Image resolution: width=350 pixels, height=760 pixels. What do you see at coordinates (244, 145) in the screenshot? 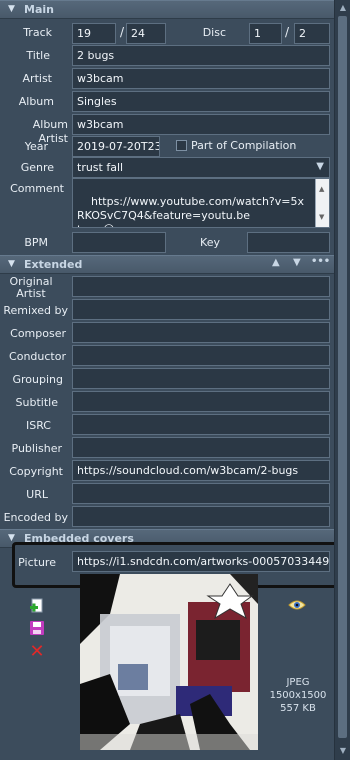
I see `compilation-label: Part of Compilation` at bounding box center [244, 145].